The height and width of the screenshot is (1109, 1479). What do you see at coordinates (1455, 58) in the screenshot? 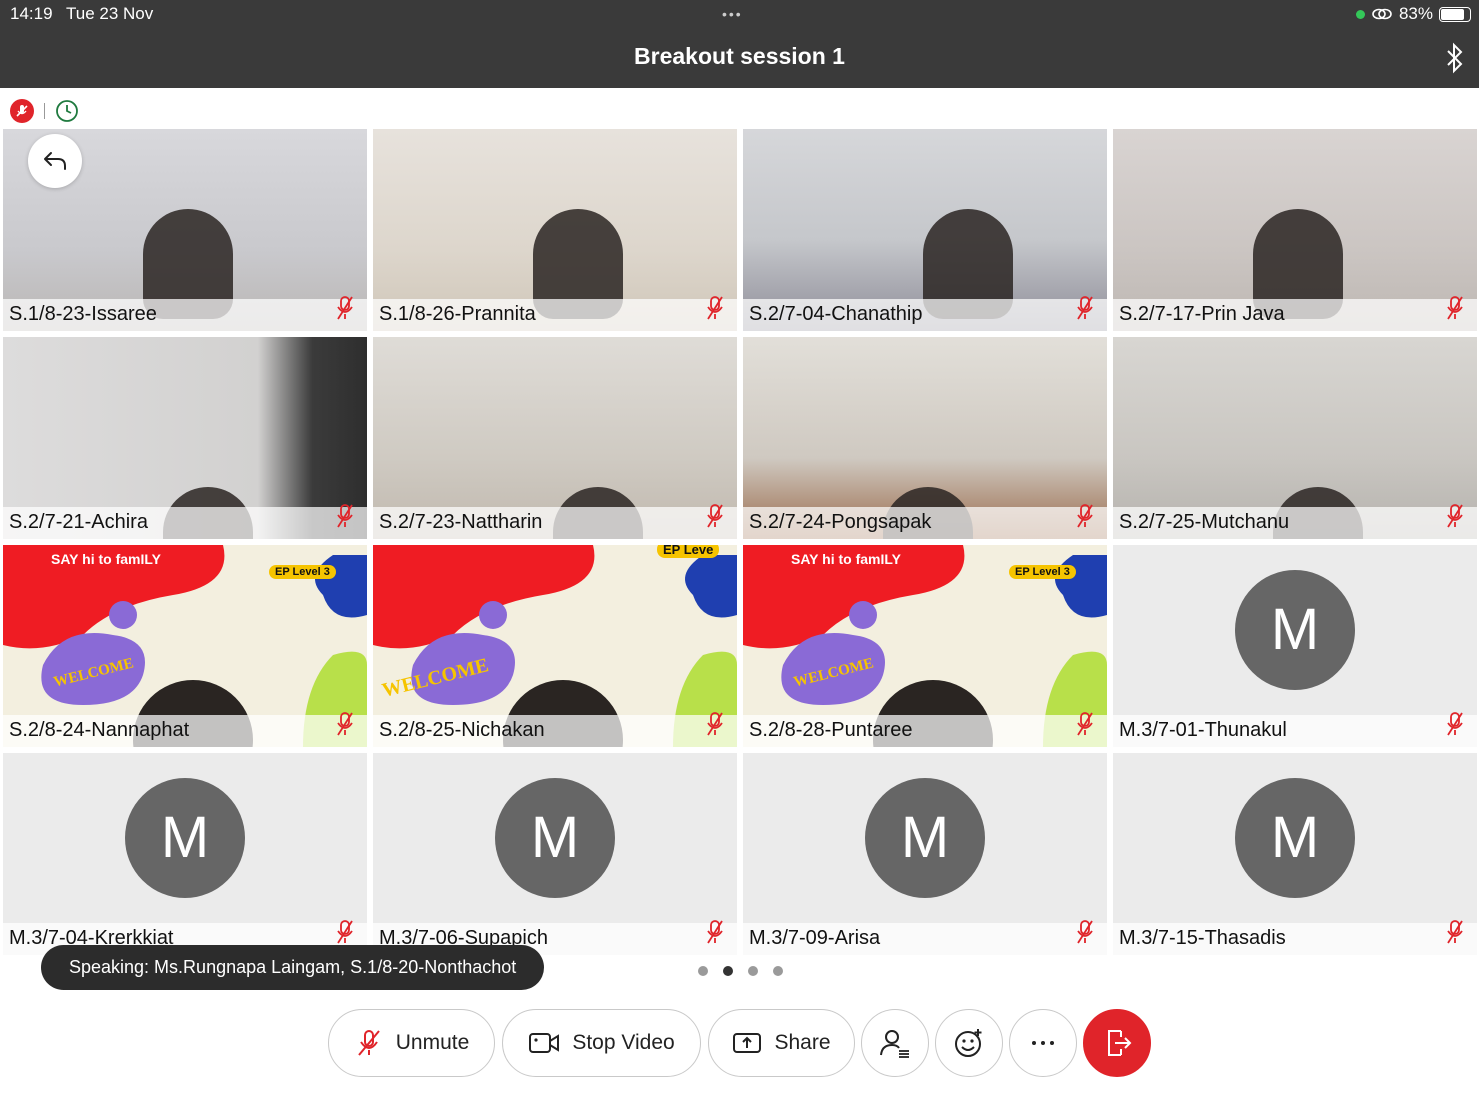
I see `bluetooth-icon` at bounding box center [1455, 58].